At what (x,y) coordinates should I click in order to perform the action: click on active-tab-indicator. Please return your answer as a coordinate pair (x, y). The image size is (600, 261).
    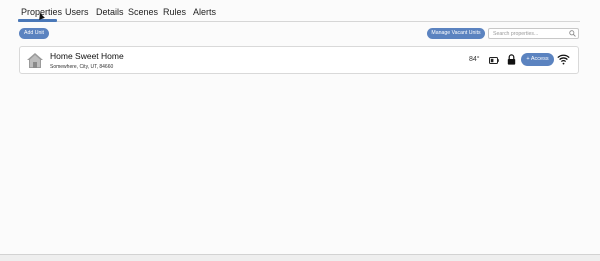
    Looking at the image, I should click on (37, 20).